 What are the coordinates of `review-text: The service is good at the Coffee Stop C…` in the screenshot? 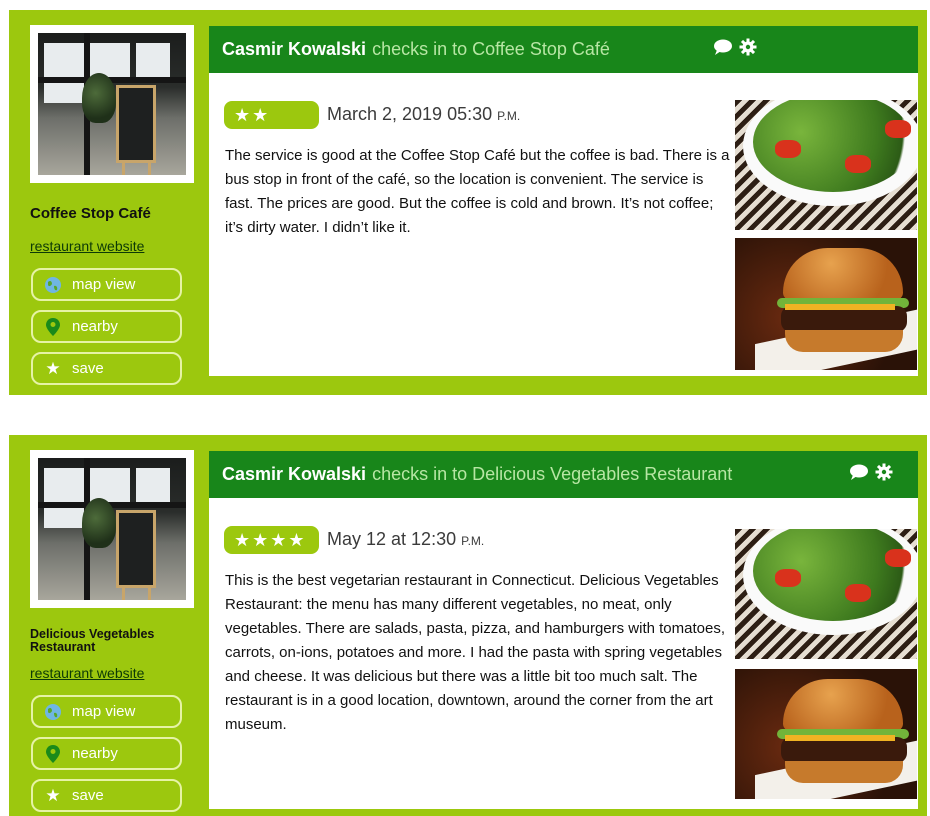 It's located at (477, 191).